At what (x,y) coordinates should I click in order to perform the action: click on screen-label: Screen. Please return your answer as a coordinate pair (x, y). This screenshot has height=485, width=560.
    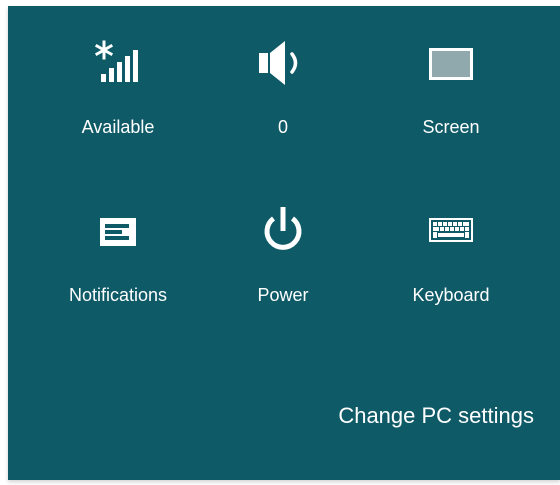
    Looking at the image, I should click on (451, 127).